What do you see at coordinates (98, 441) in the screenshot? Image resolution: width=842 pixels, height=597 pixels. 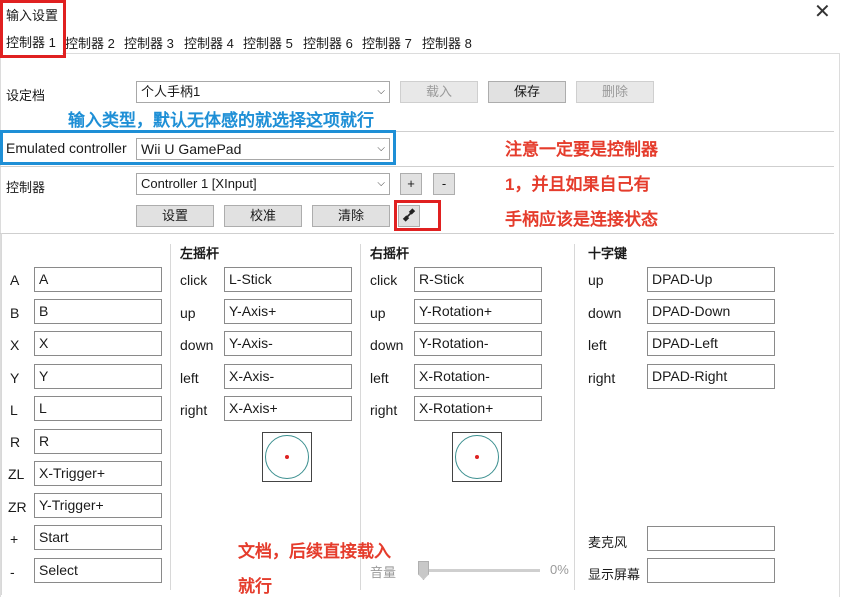 I see `button-r-field: R` at bounding box center [98, 441].